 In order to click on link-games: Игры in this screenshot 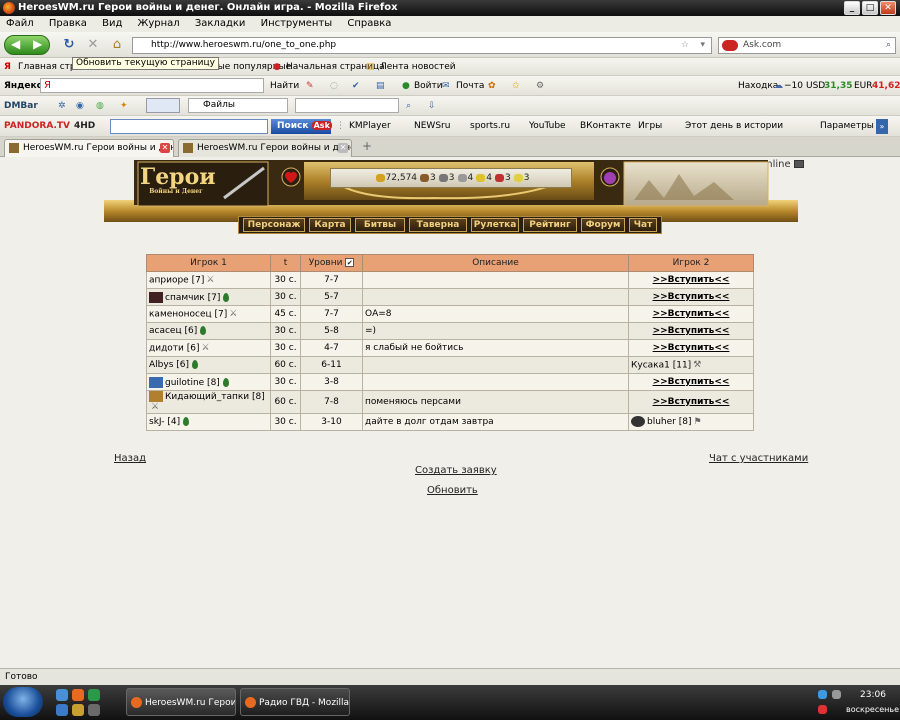, I will do `click(650, 126)`.